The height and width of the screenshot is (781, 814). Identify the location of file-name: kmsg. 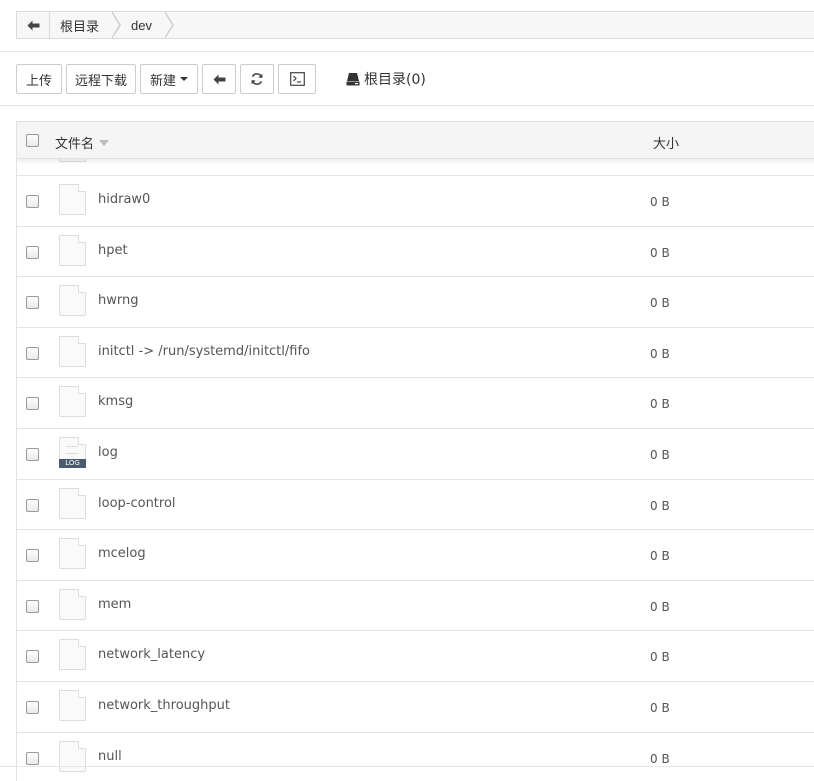
(115, 401).